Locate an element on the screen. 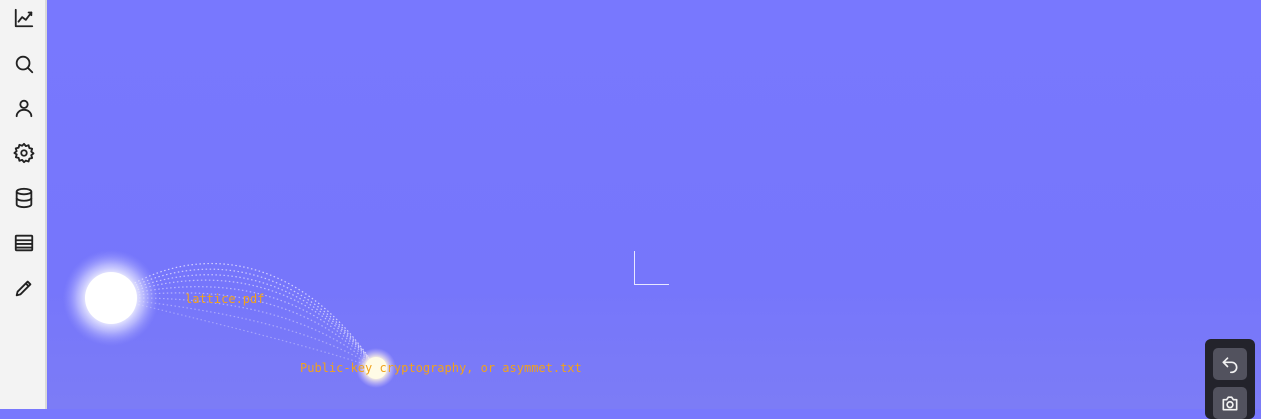  camera-button is located at coordinates (1230, 403).